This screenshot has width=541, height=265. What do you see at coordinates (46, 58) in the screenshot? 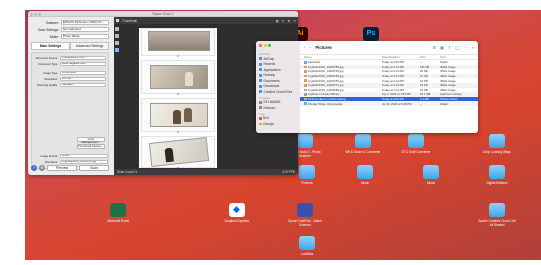
I see `field-label: Document Source:` at bounding box center [46, 58].